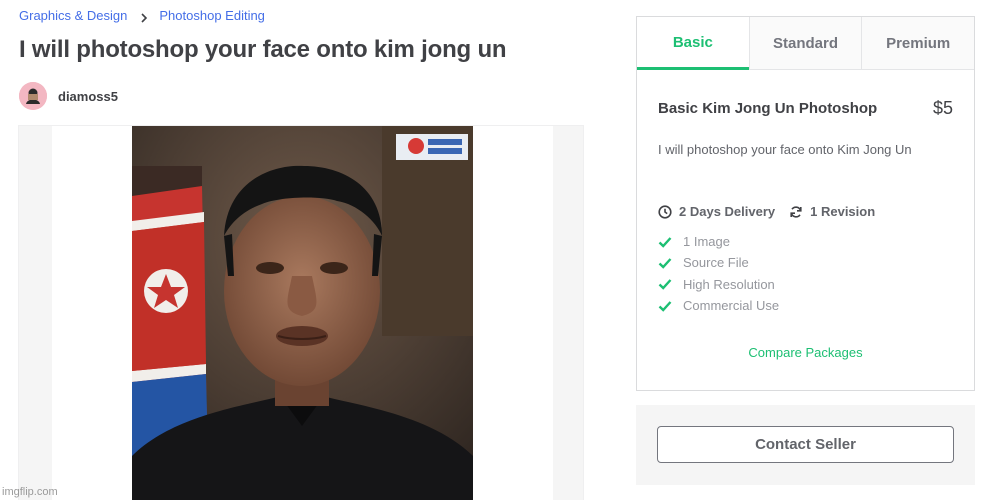 The width and height of the screenshot is (997, 500). Describe the element at coordinates (805, 284) in the screenshot. I see `list-item: High Resolution` at that location.